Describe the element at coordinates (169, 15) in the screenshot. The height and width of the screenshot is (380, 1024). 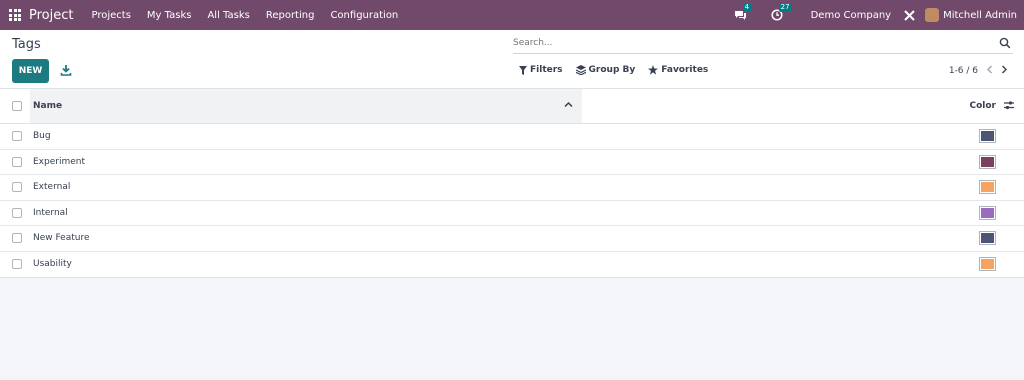
I see `menu-my-tasks: My Tasks` at that location.